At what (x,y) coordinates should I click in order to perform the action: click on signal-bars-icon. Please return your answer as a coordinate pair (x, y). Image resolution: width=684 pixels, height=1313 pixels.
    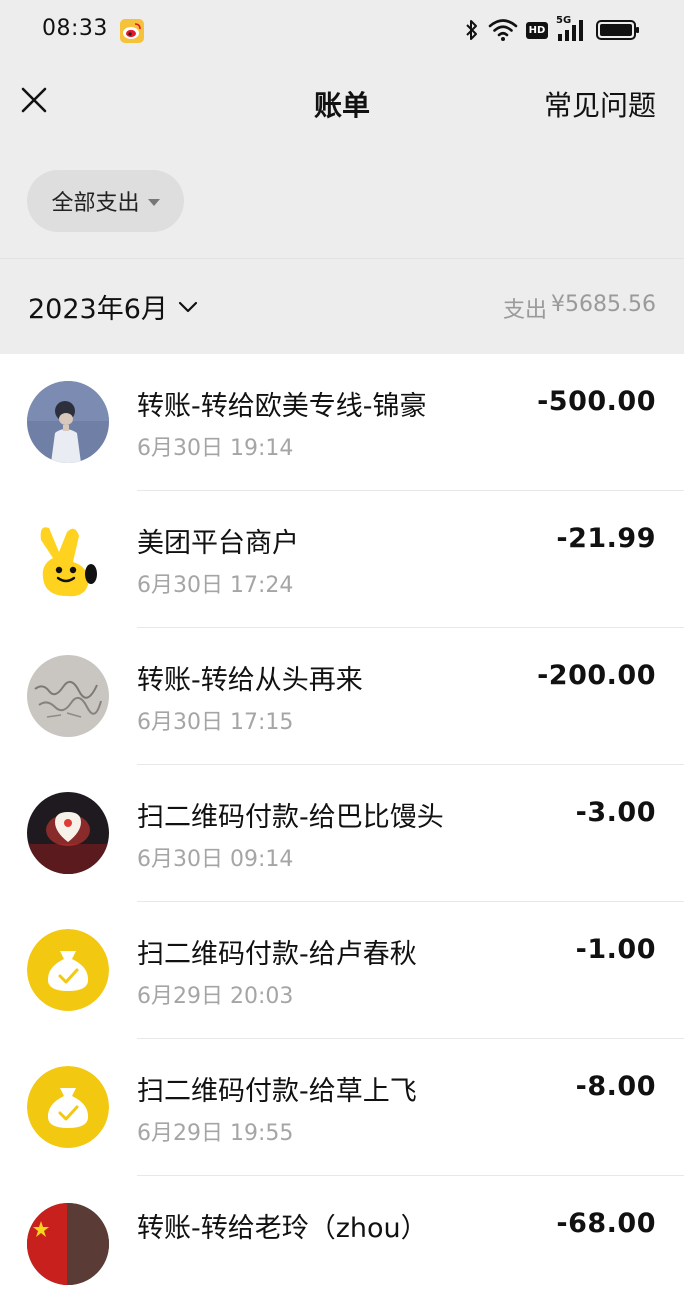
    Looking at the image, I should click on (570, 30).